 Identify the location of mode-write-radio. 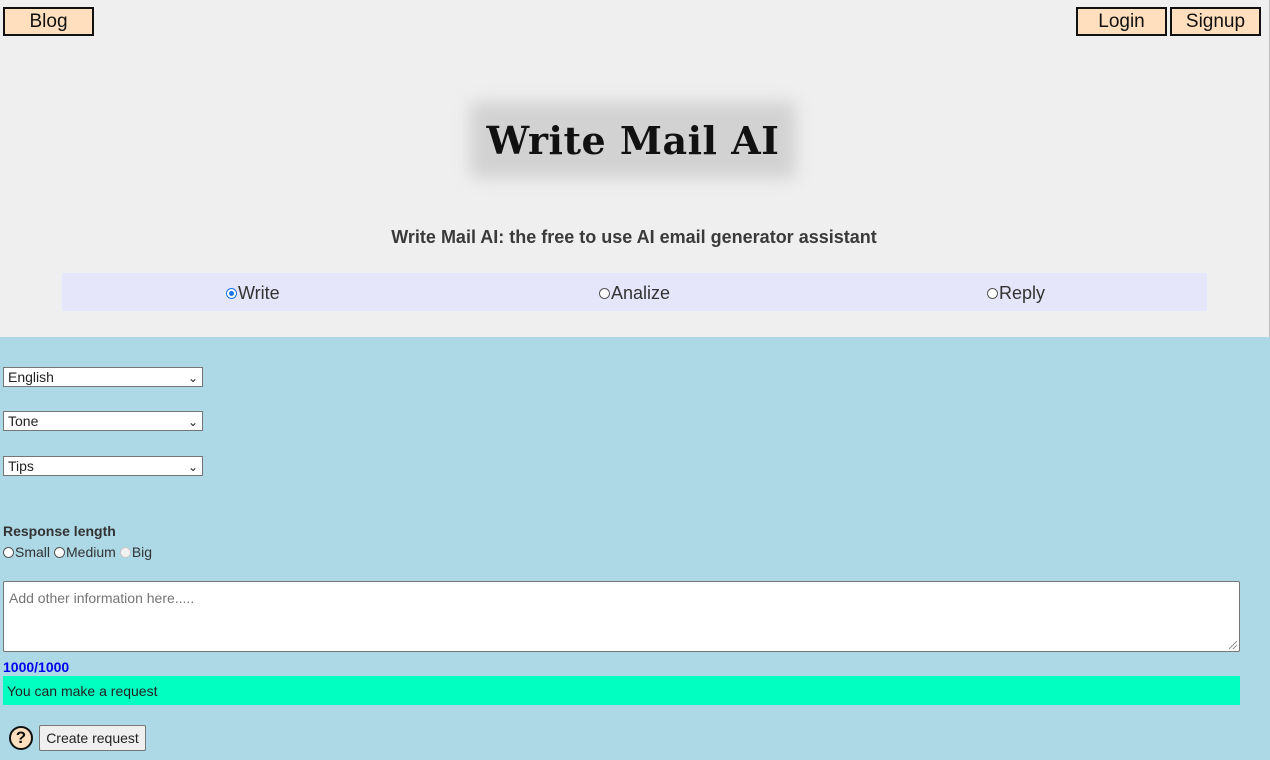
(231, 293).